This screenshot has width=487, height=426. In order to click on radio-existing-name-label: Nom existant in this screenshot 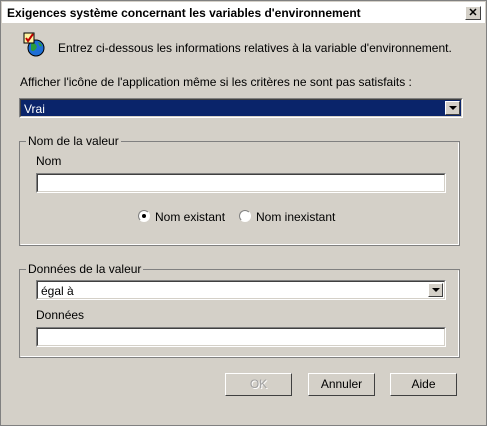, I will do `click(190, 217)`.